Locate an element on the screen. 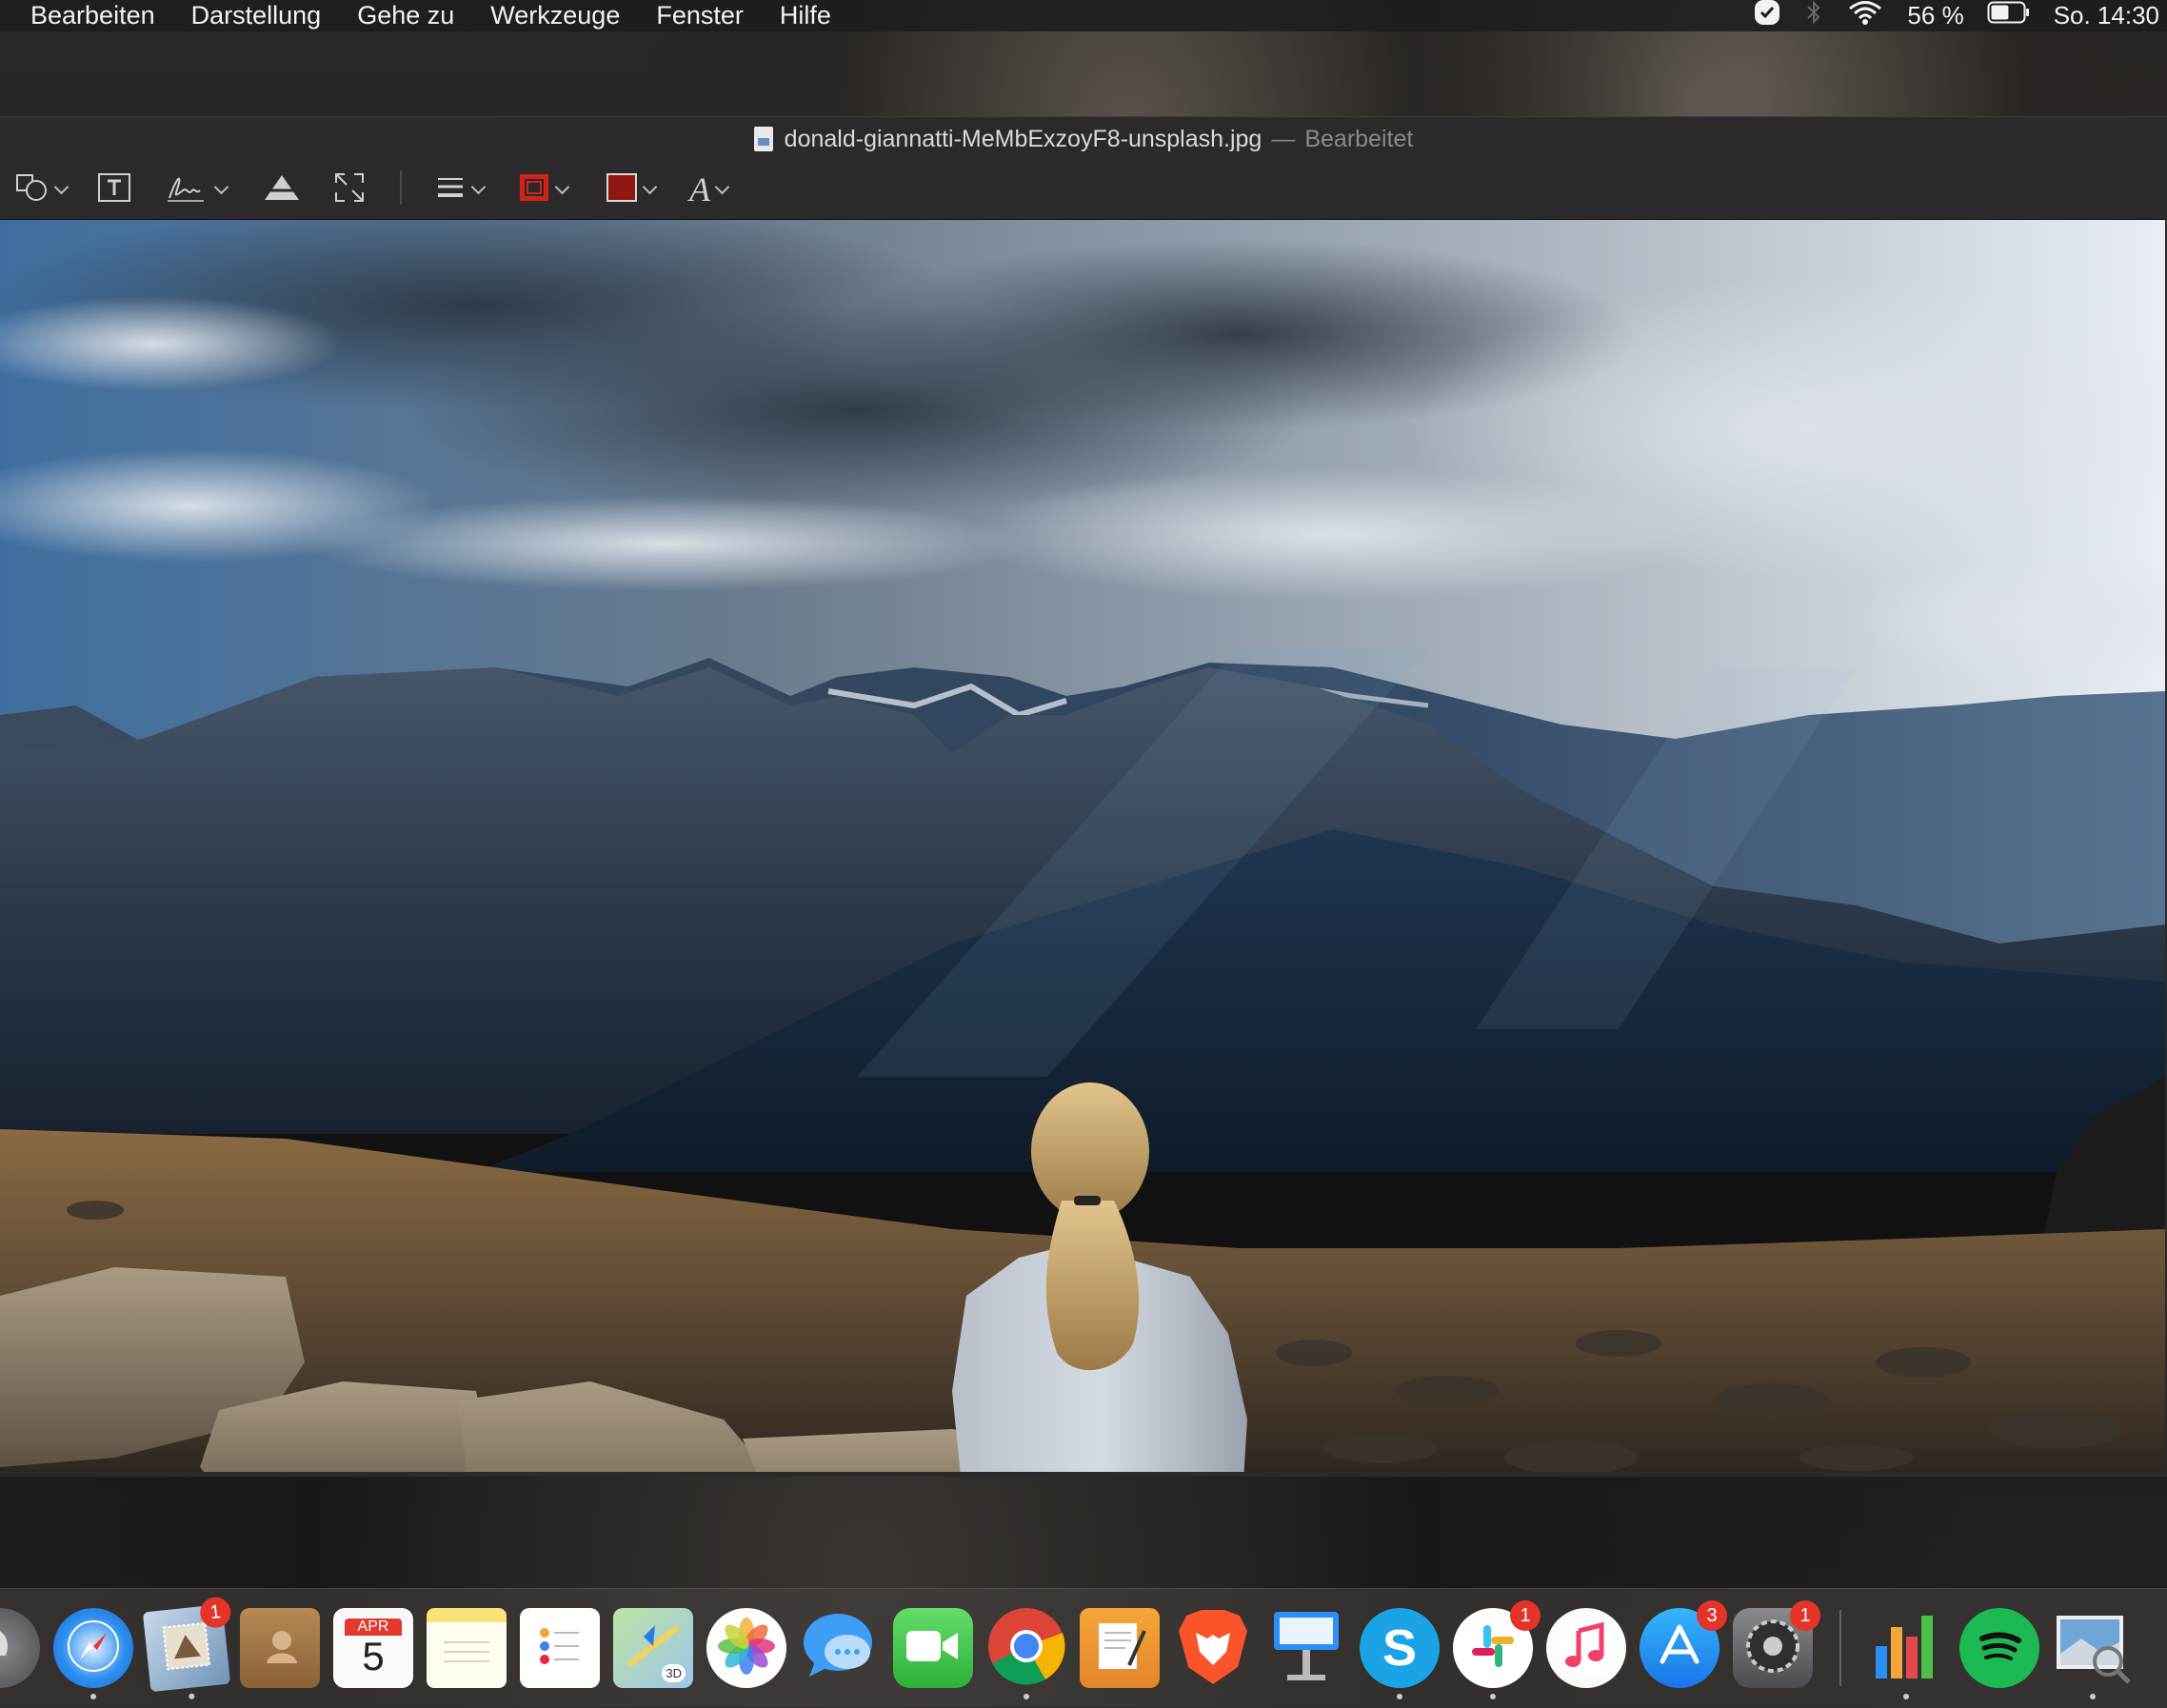  dock-messages is located at coordinates (840, 1648).